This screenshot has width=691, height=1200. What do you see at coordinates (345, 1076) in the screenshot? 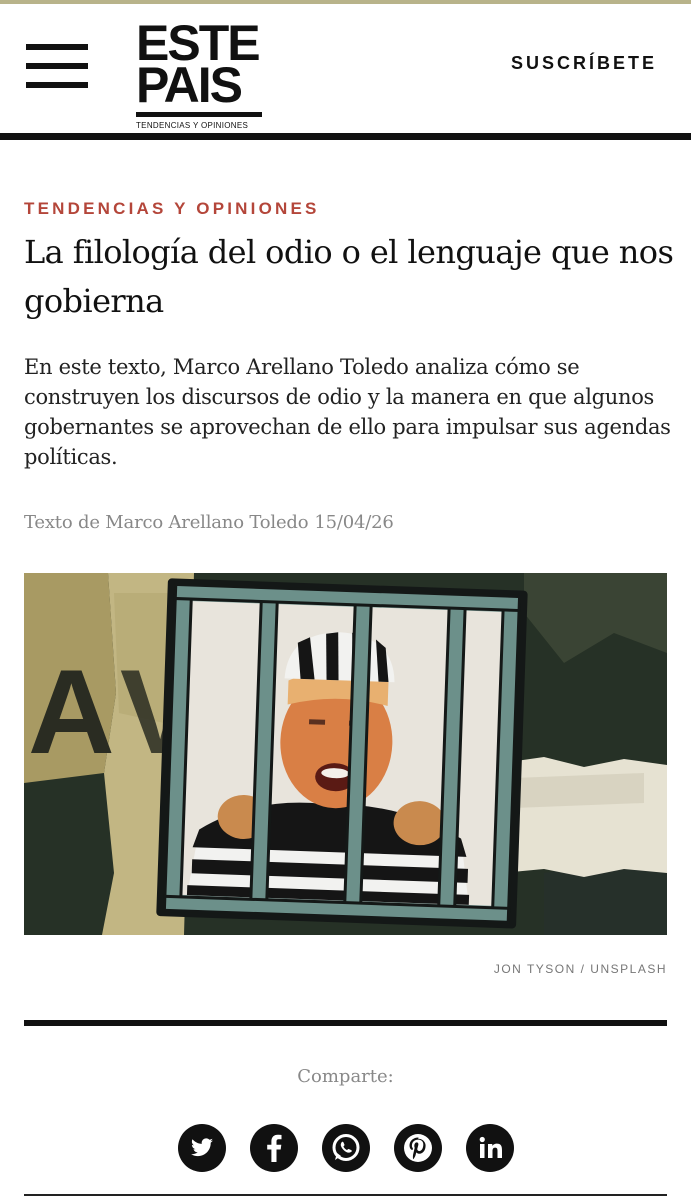
I see `share-label: Comparte:` at bounding box center [345, 1076].